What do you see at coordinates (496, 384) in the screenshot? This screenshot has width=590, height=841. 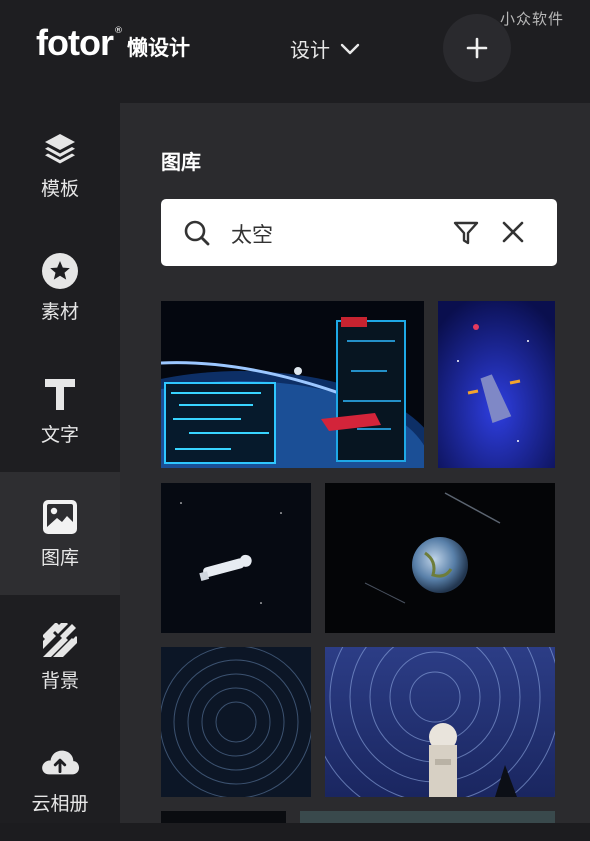 I see `gallery-image-rocket-deep-blue` at bounding box center [496, 384].